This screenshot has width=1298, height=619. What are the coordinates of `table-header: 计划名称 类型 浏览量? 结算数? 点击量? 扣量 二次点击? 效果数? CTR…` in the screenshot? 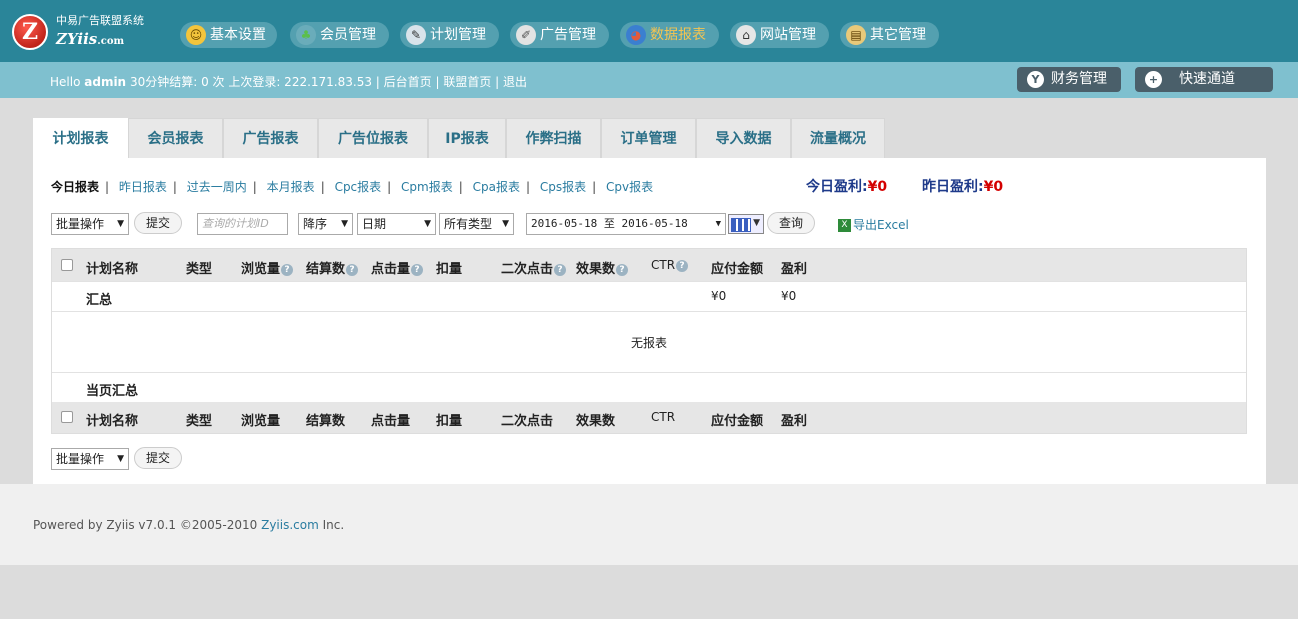 It's located at (649, 265).